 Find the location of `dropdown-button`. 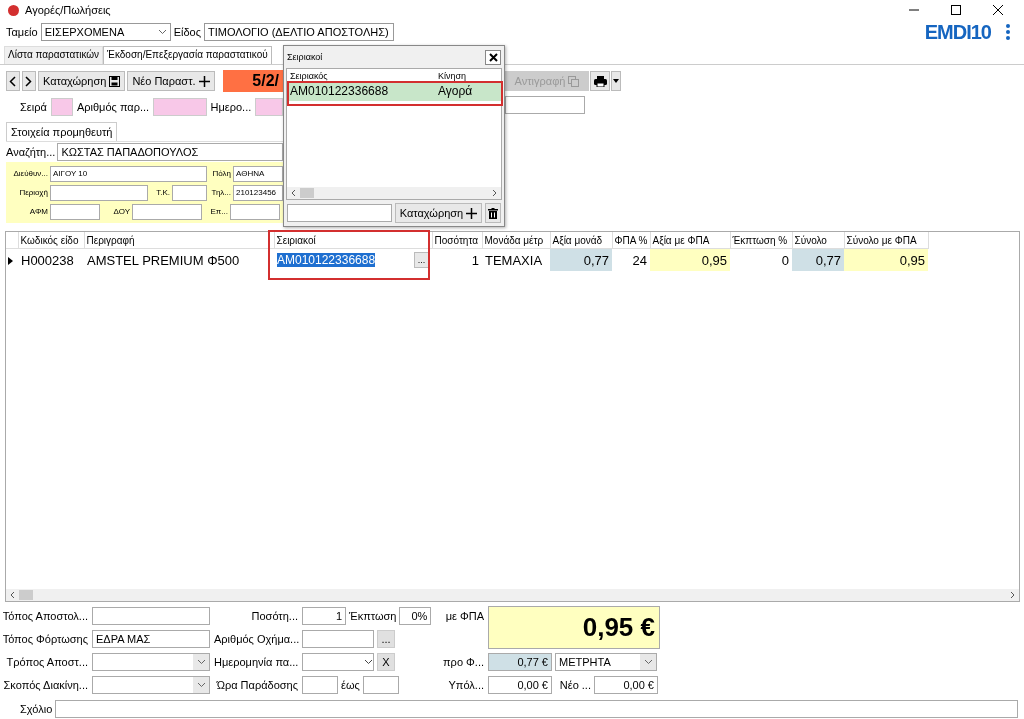

dropdown-button is located at coordinates (616, 81).